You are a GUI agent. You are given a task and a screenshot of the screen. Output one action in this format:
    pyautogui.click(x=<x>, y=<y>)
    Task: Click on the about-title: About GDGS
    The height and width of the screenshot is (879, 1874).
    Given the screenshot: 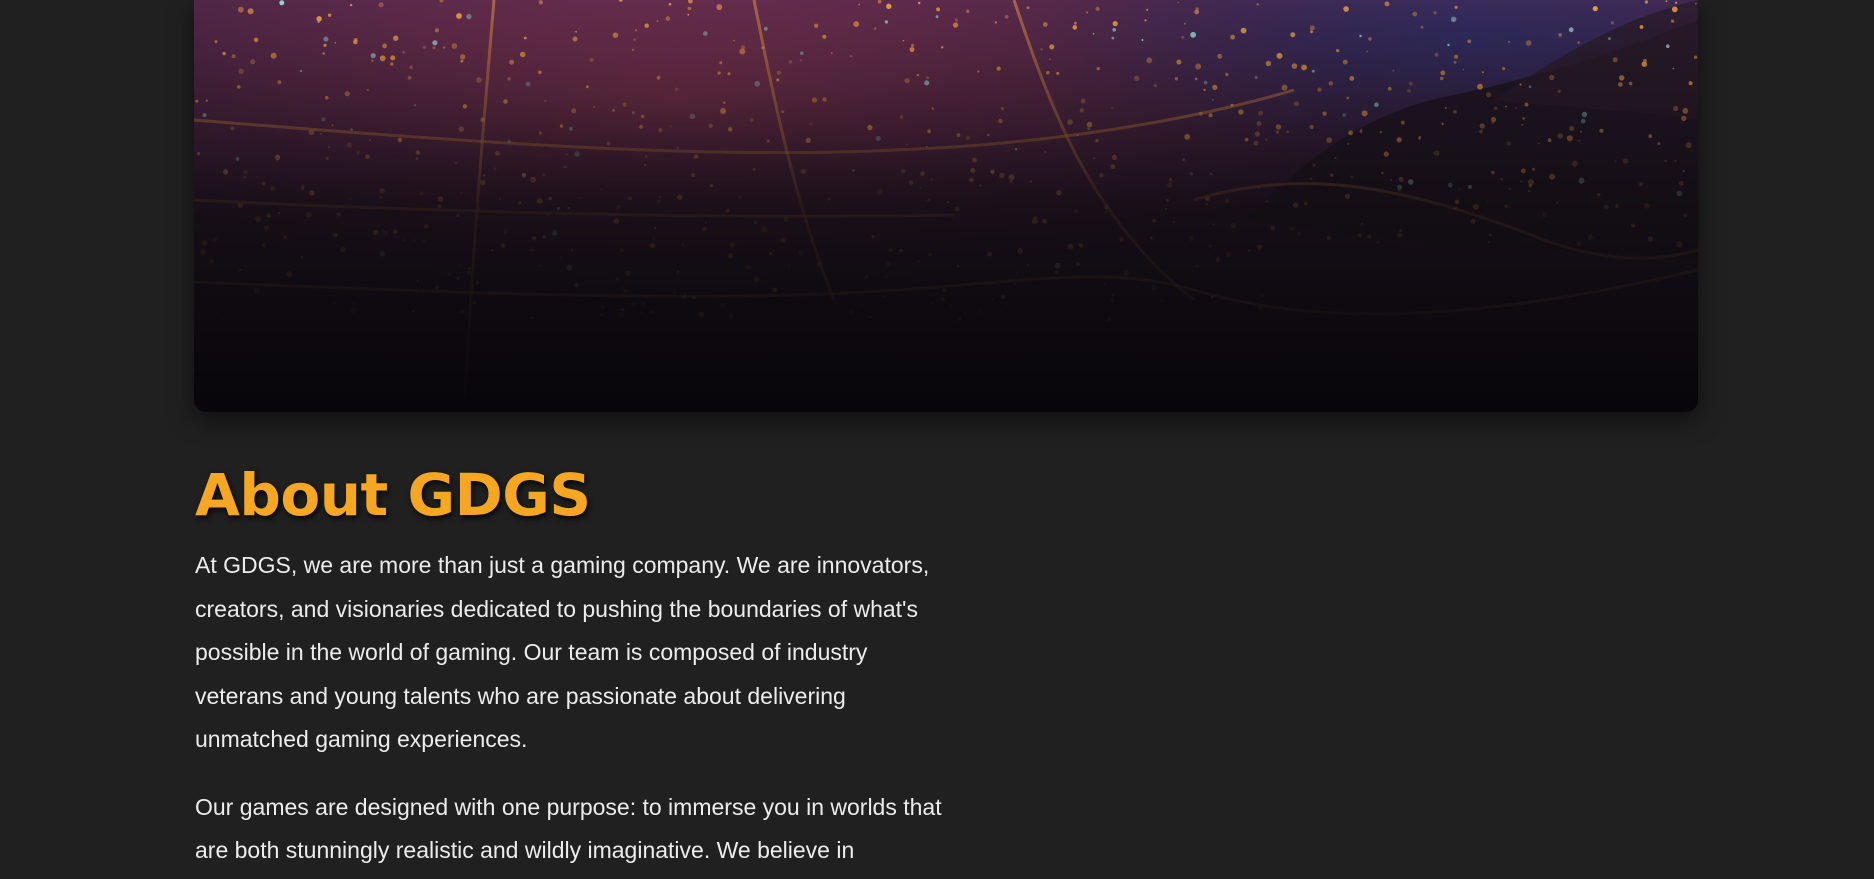 What is the action you would take?
    pyautogui.click(x=393, y=495)
    